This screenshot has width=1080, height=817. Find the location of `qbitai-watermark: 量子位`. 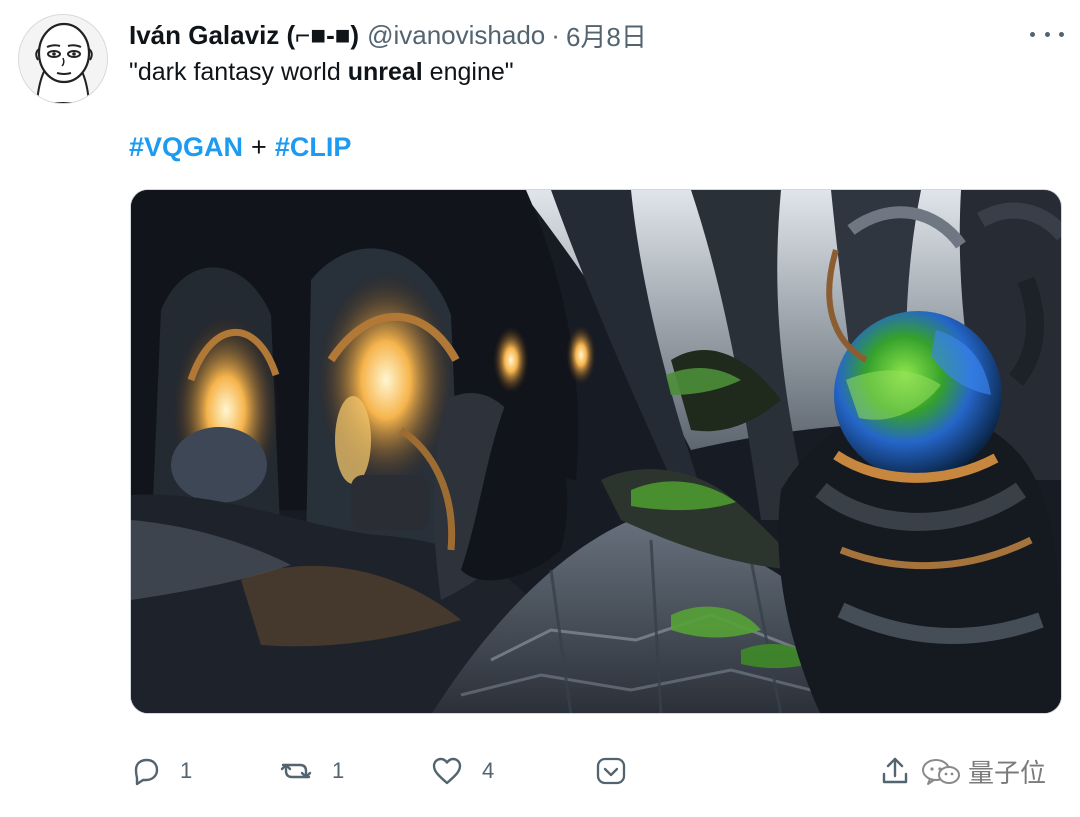

qbitai-watermark: 量子位 is located at coordinates (983, 771).